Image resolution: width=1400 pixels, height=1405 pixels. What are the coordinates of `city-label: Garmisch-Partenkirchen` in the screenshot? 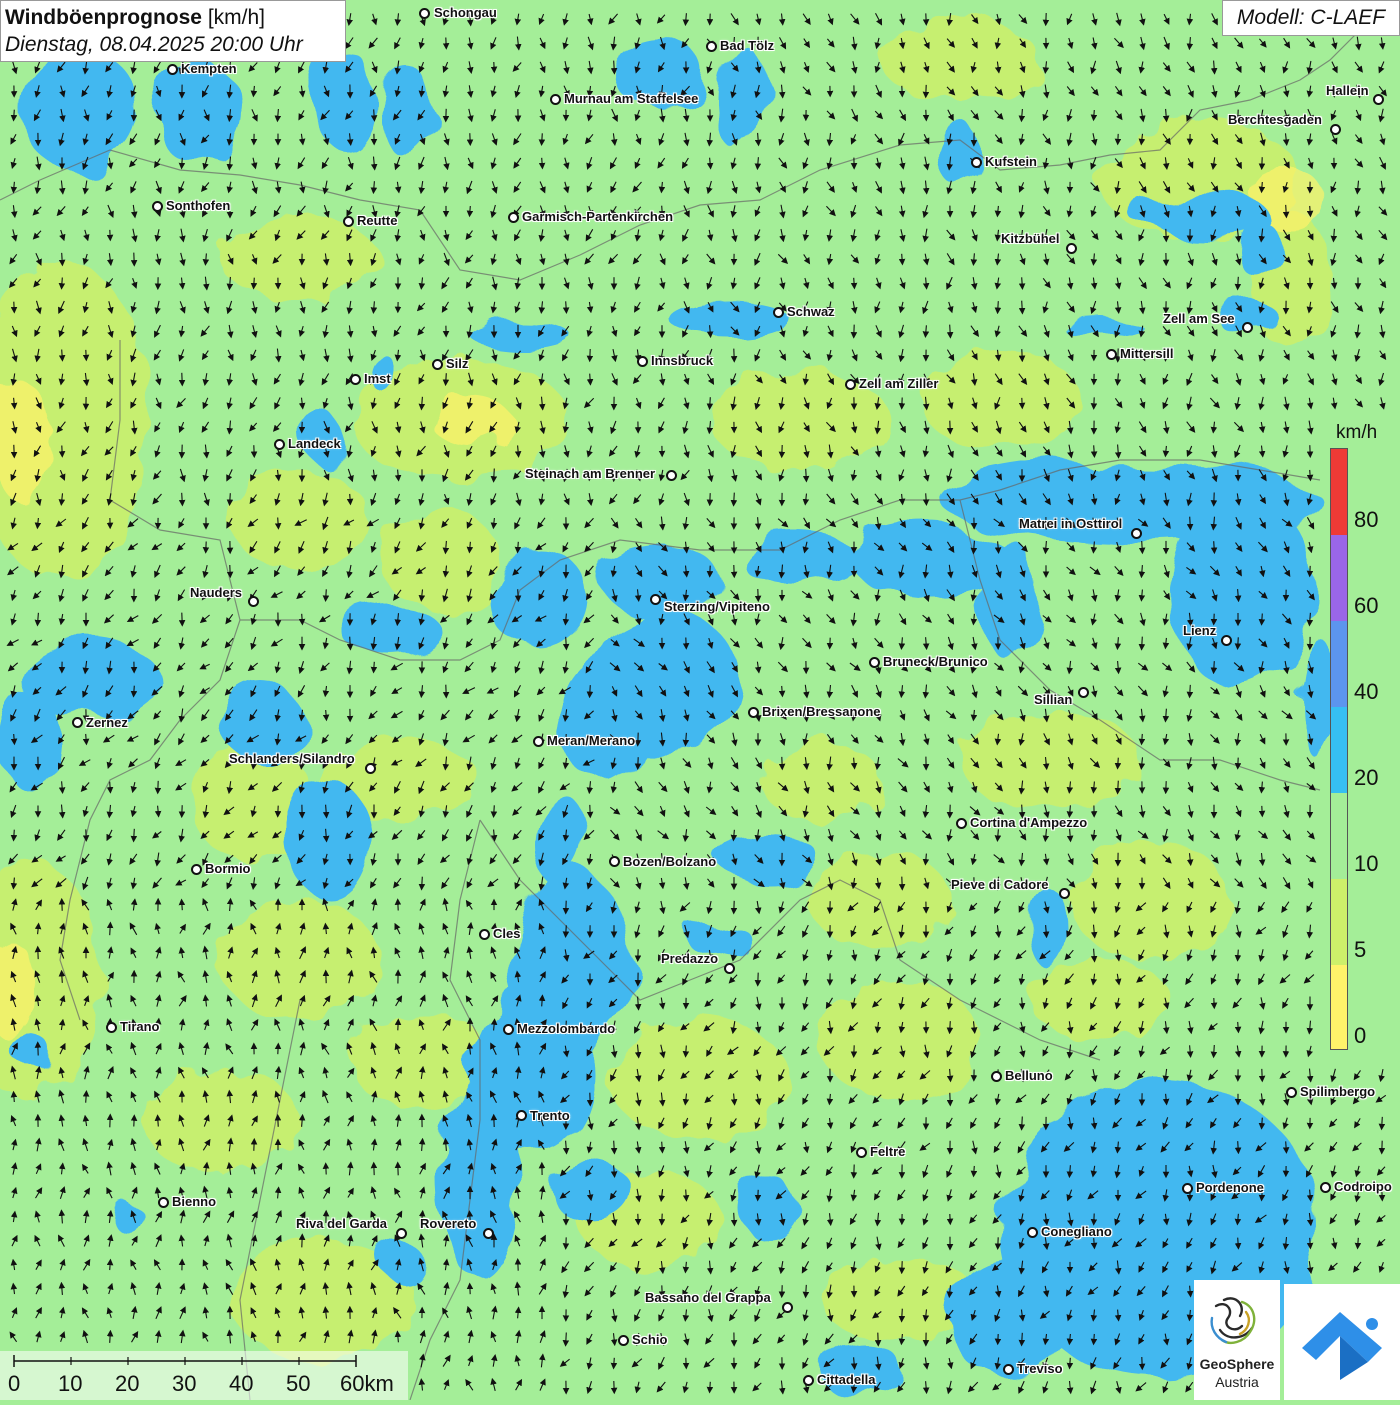 It's located at (597, 216).